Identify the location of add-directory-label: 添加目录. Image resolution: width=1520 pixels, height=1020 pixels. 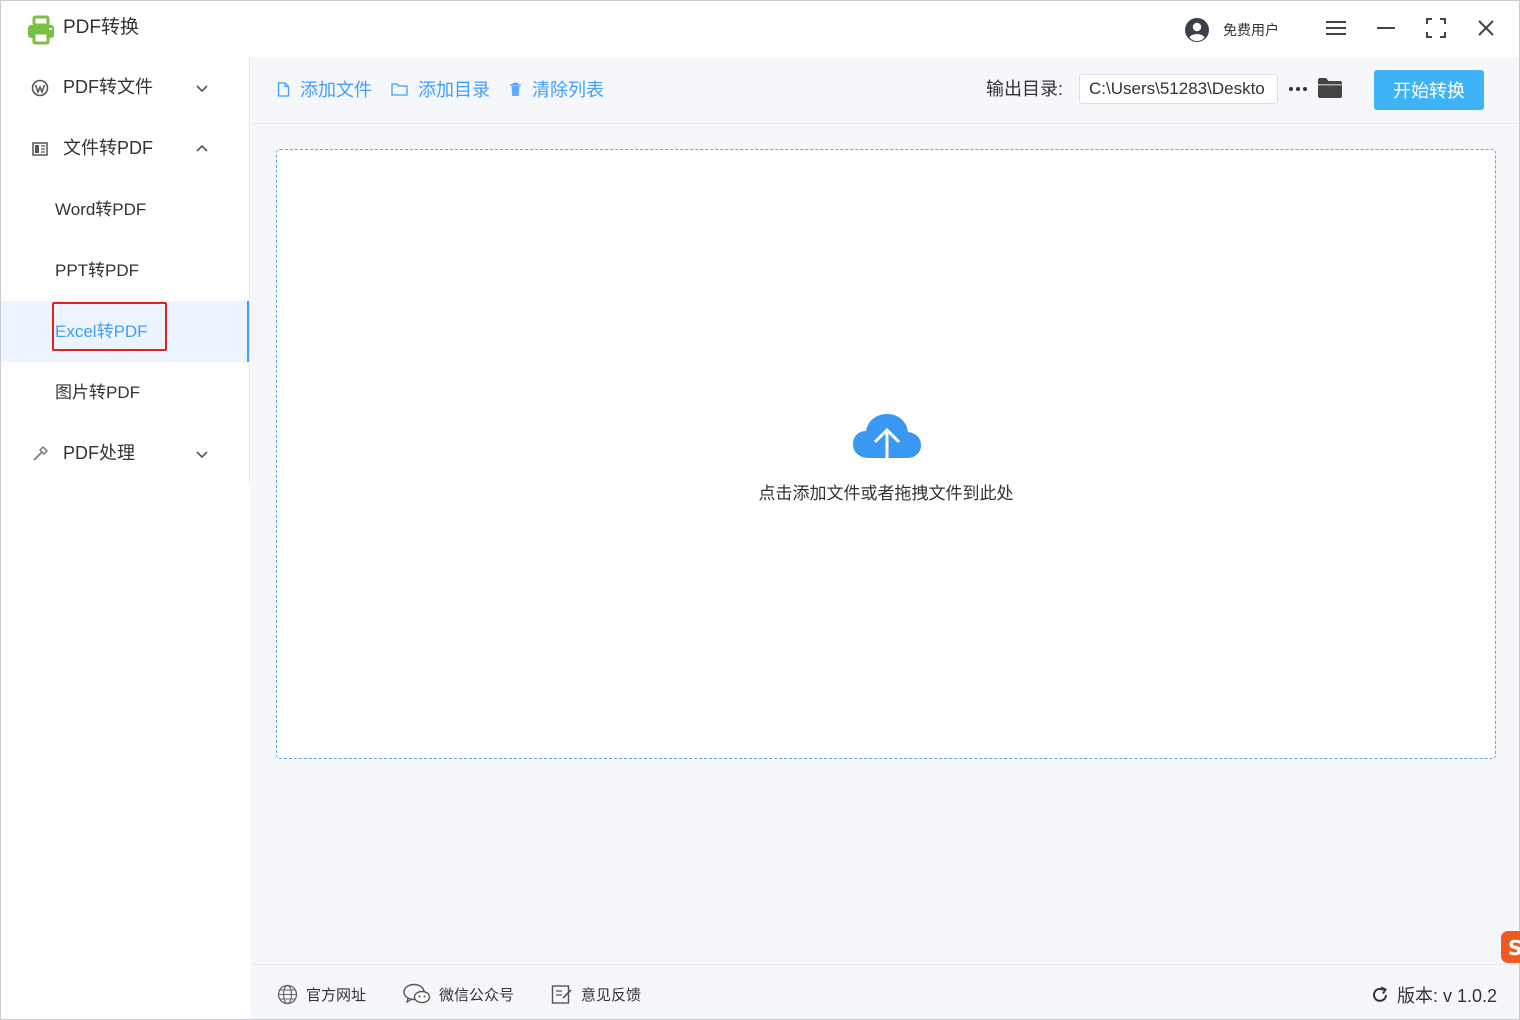
(454, 90).